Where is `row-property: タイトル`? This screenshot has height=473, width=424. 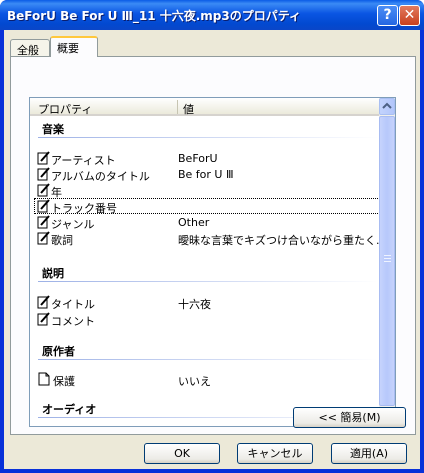 row-property: タイトル is located at coordinates (73, 304).